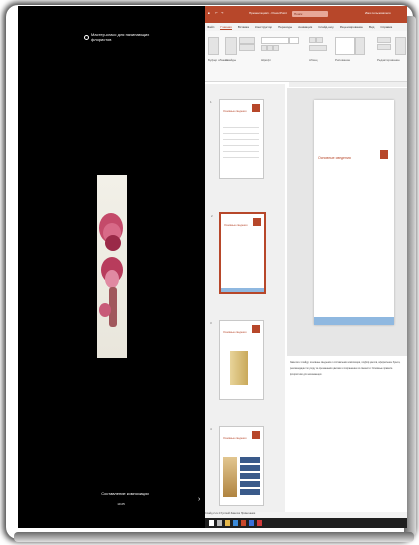  What do you see at coordinates (86, 37) in the screenshot?
I see `clock-icon` at bounding box center [86, 37].